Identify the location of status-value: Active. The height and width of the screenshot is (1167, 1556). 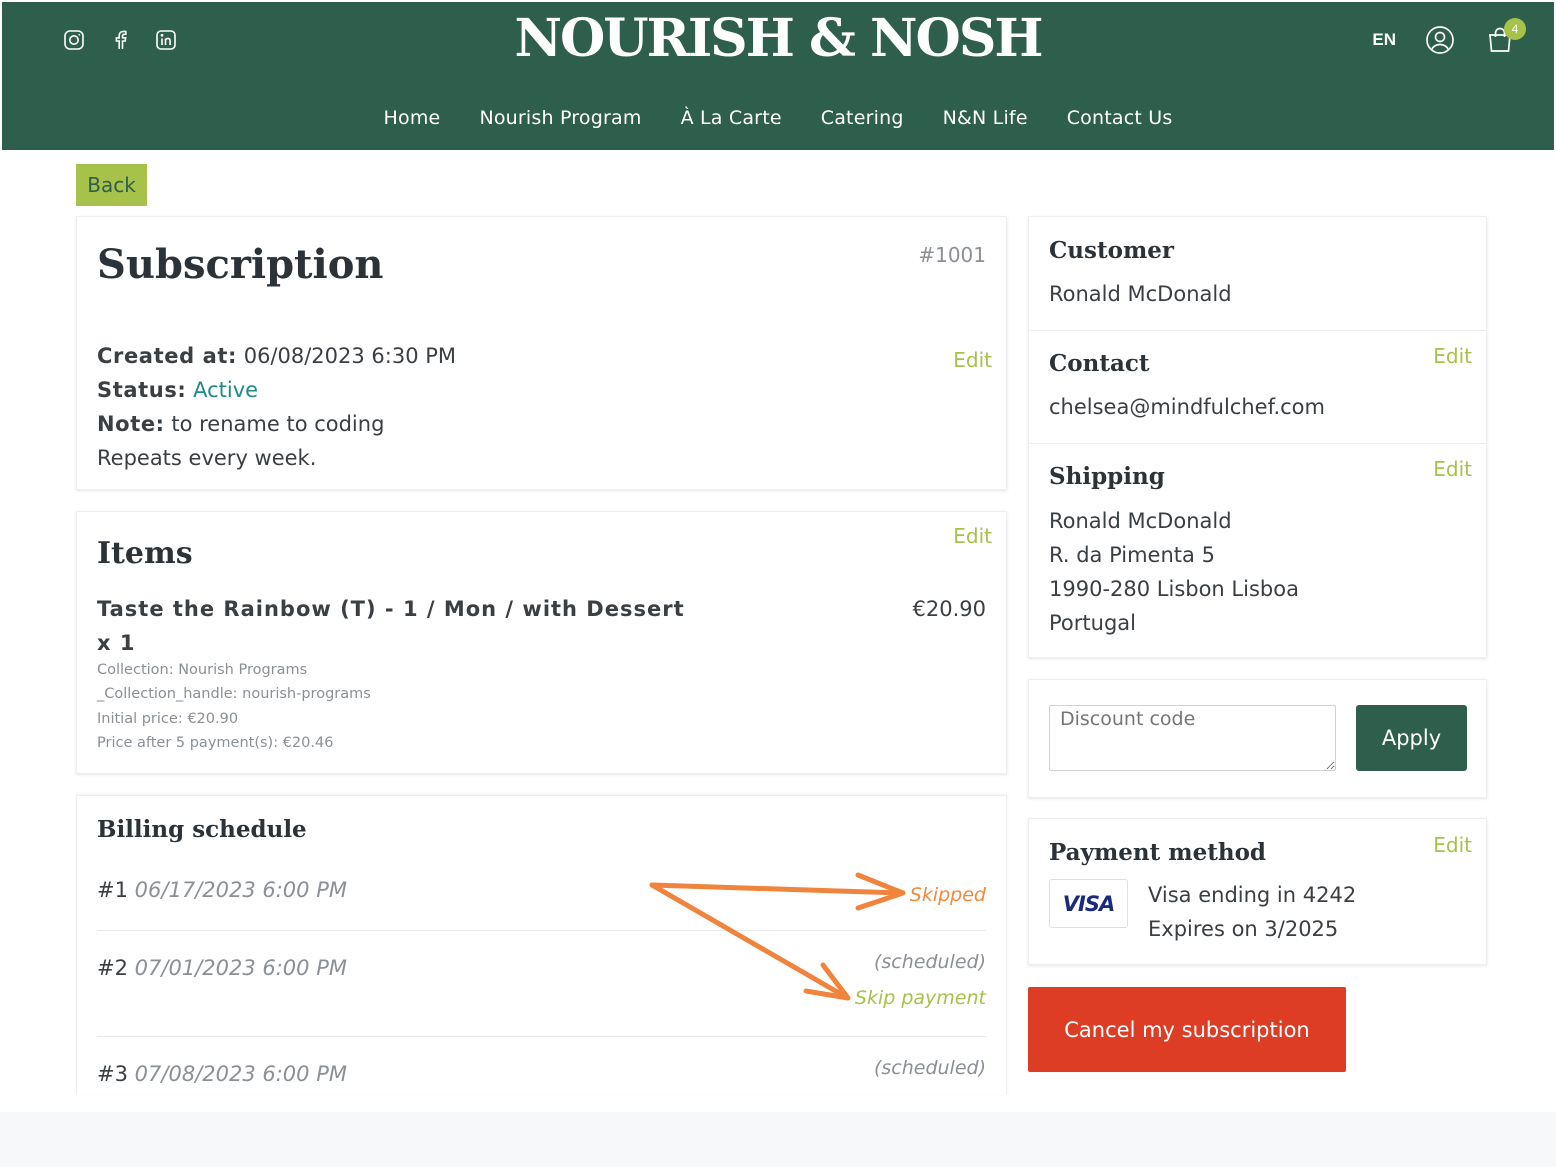
(226, 390).